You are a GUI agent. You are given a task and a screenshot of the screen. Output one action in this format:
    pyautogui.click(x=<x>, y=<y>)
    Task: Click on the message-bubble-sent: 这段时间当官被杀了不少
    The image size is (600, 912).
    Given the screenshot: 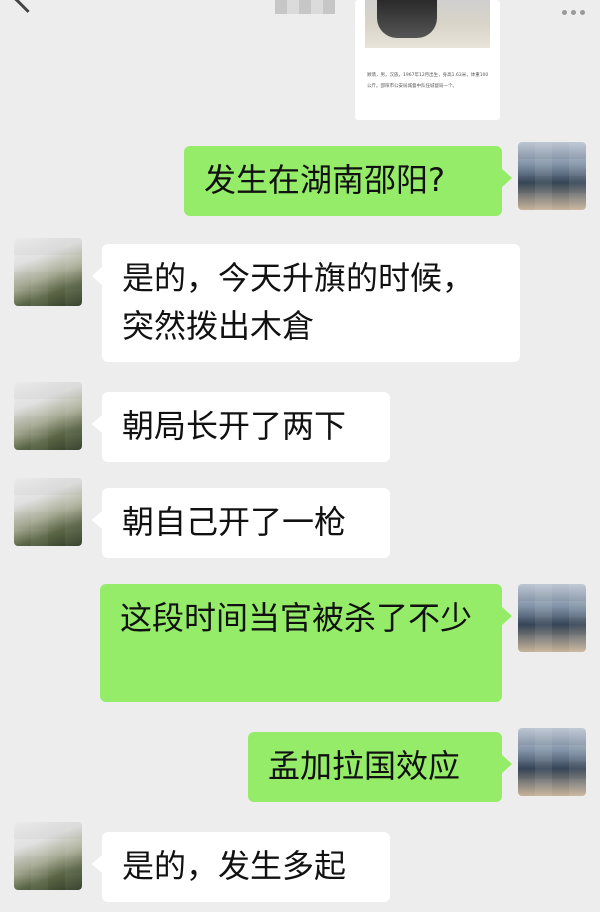 What is the action you would take?
    pyautogui.click(x=306, y=643)
    